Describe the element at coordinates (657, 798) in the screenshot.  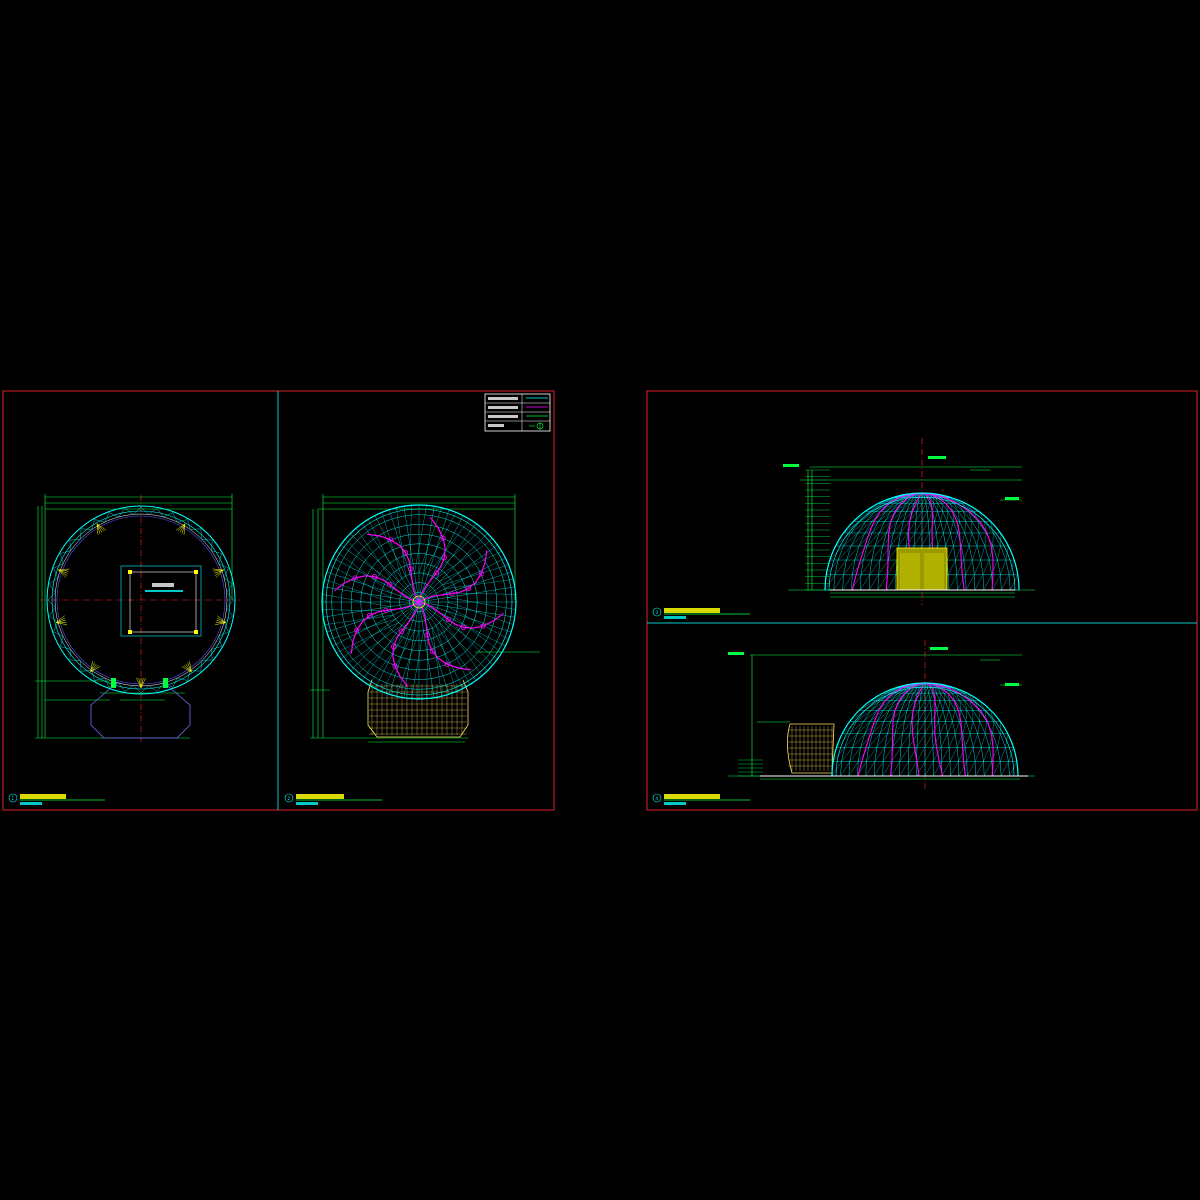
I see `side-index: 4` at that location.